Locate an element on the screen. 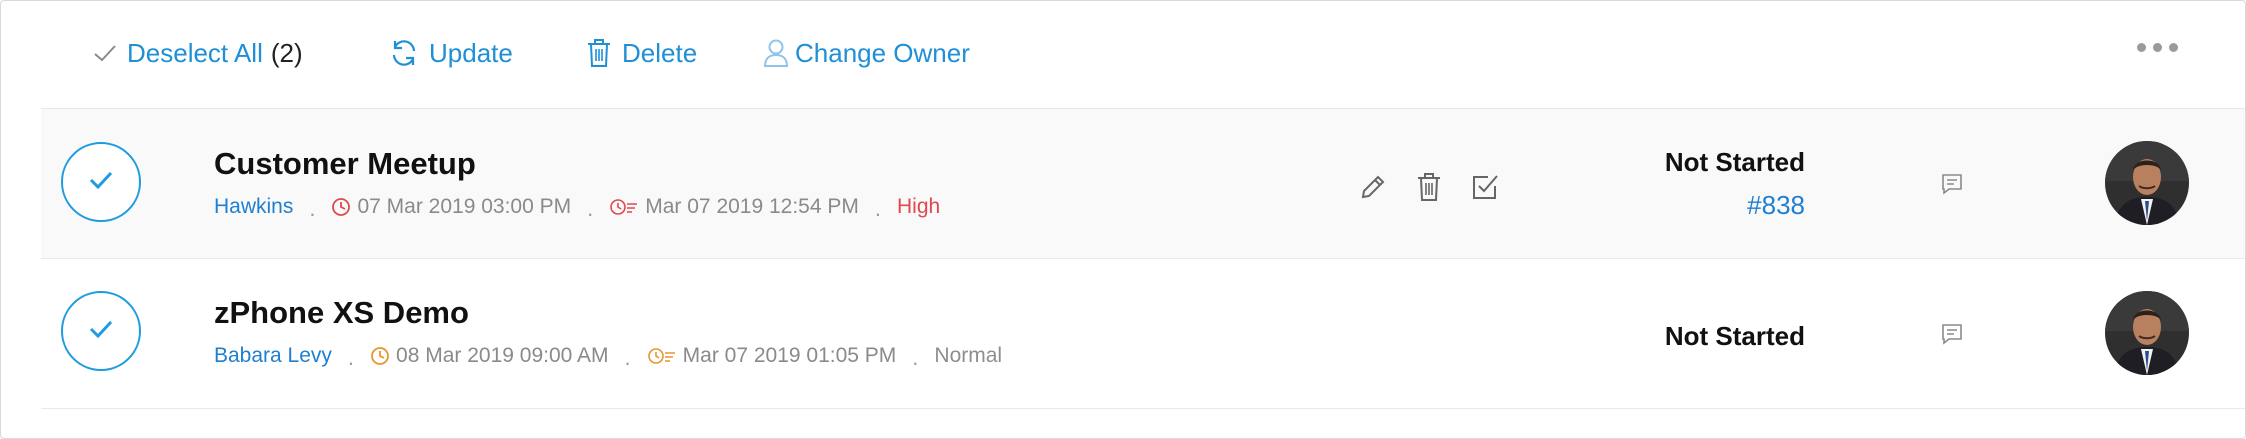  delete-icon is located at coordinates (1429, 187).